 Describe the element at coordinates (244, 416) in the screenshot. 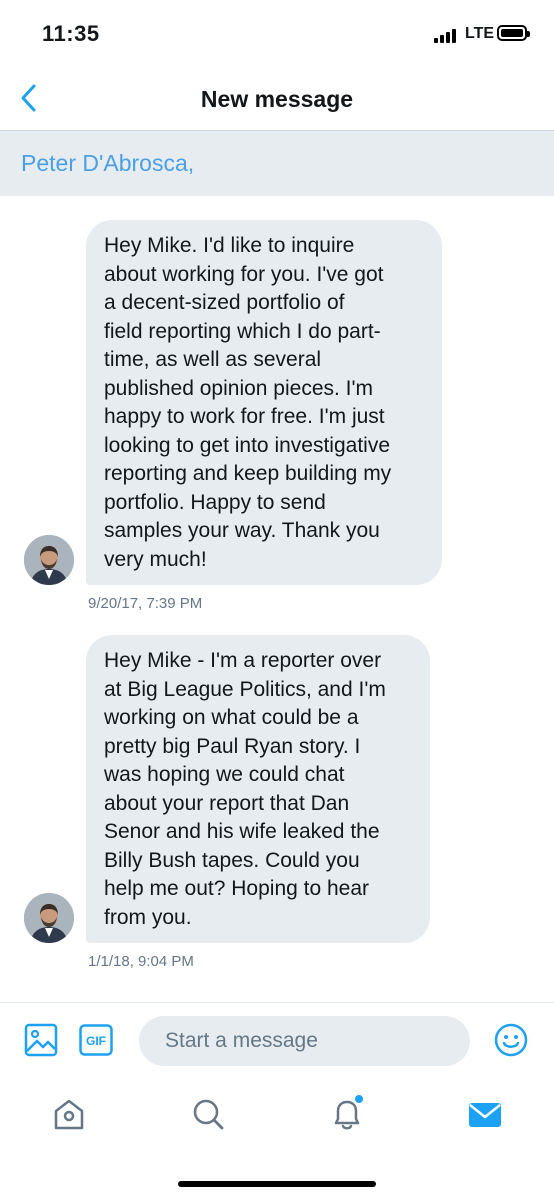

I see `message-line: happy to work for free. I'm just` at that location.